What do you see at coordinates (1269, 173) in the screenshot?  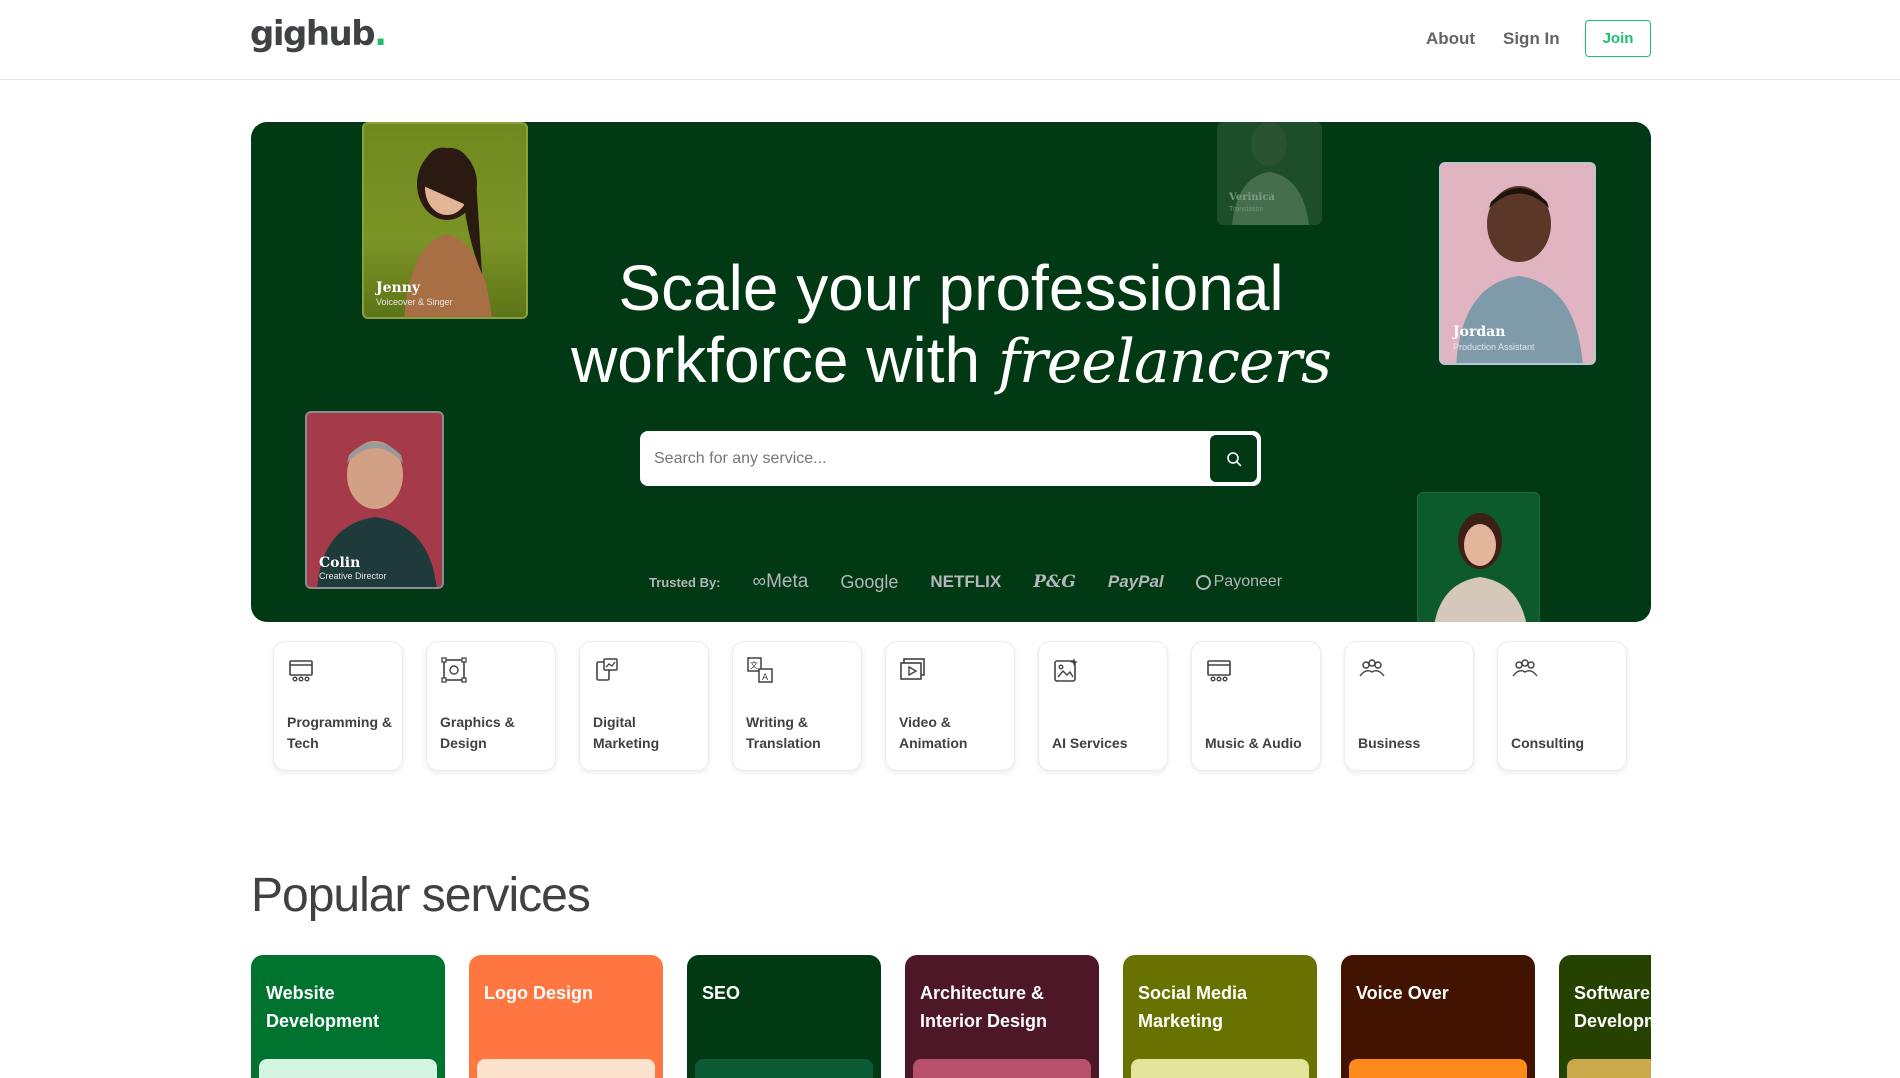 I see `portrait-verinica: Verinica Translation` at bounding box center [1269, 173].